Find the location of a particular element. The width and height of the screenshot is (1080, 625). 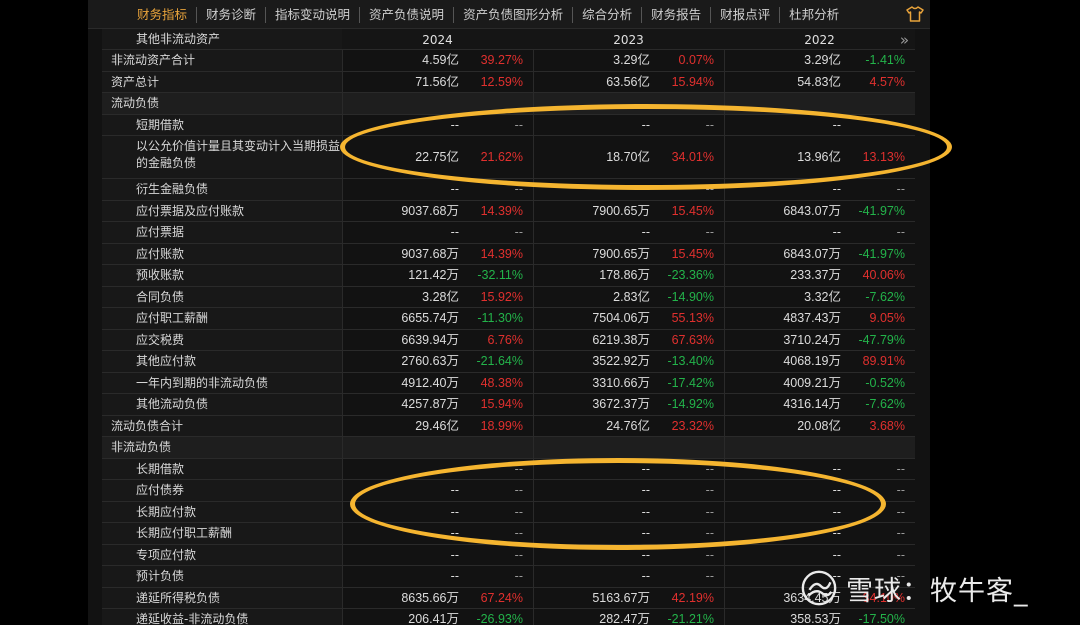

tab-7: 财报点评 is located at coordinates (746, 14).